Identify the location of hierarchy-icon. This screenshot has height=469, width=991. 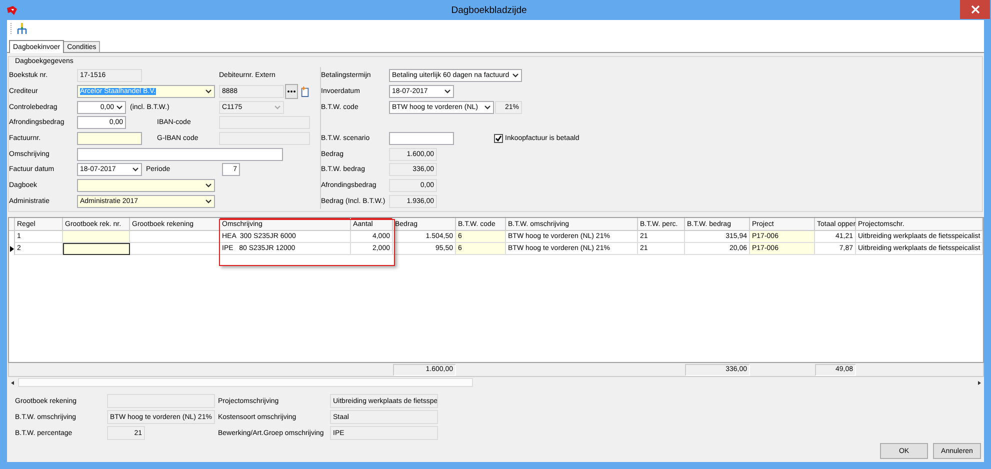
(22, 29).